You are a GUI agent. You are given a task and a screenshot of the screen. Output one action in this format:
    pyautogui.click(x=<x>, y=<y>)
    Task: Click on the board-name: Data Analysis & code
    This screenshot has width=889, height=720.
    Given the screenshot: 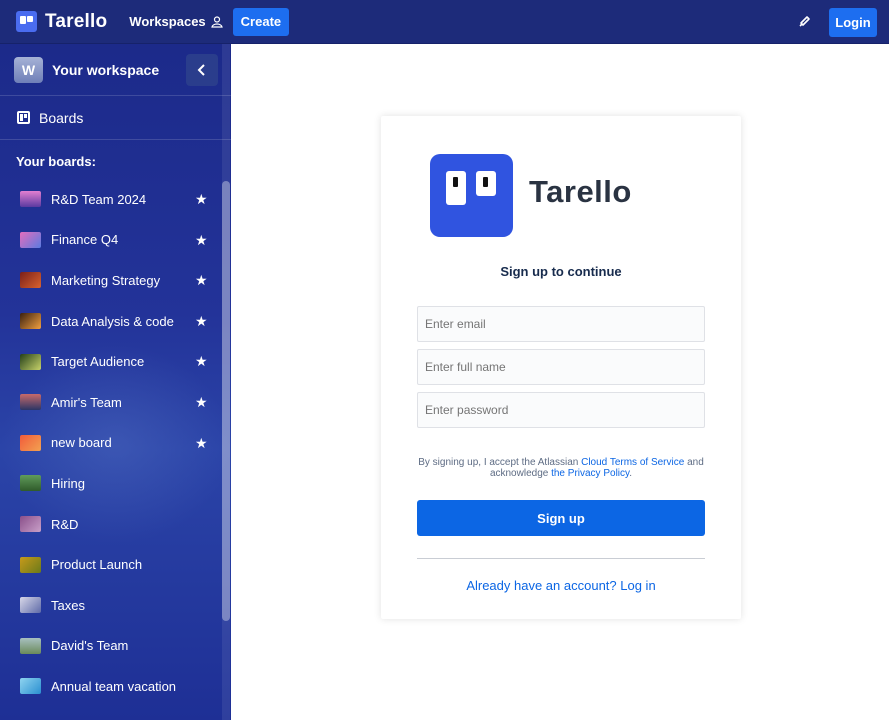 What is the action you would take?
    pyautogui.click(x=112, y=321)
    